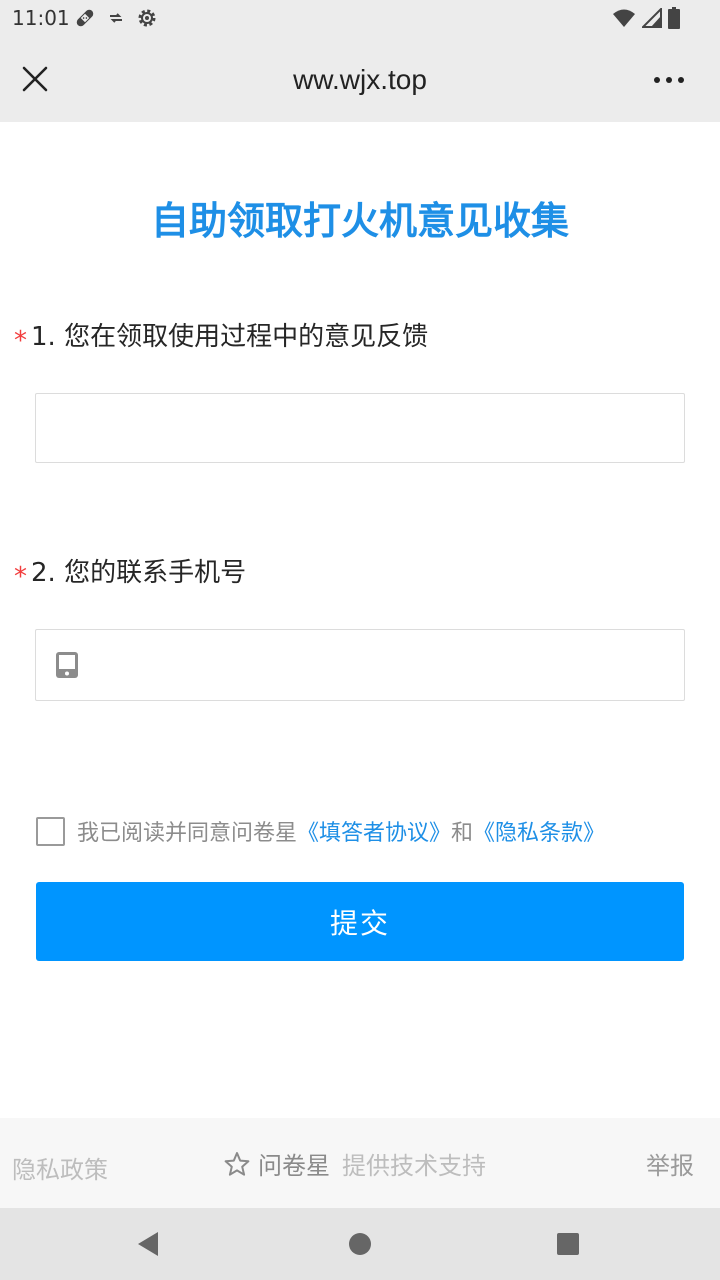  What do you see at coordinates (60, 1167) in the screenshot?
I see `privacy-policy-link: 隐私政策` at bounding box center [60, 1167].